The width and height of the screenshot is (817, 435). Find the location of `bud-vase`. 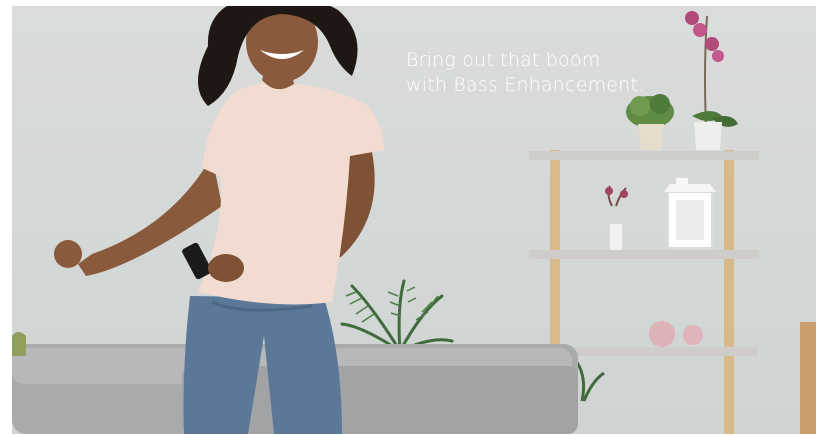

bud-vase is located at coordinates (616, 217).